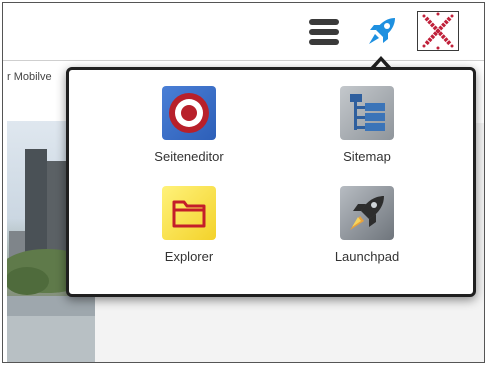  What do you see at coordinates (29, 77) in the screenshot?
I see `breadcrumb-fragment: r Mobilve` at bounding box center [29, 77].